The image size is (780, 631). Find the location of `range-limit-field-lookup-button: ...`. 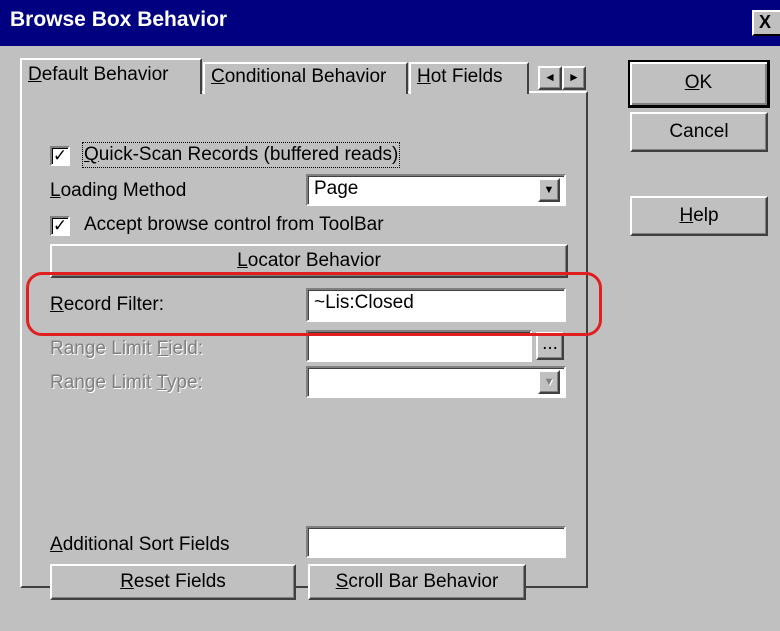

range-limit-field-lookup-button: ... is located at coordinates (550, 346).